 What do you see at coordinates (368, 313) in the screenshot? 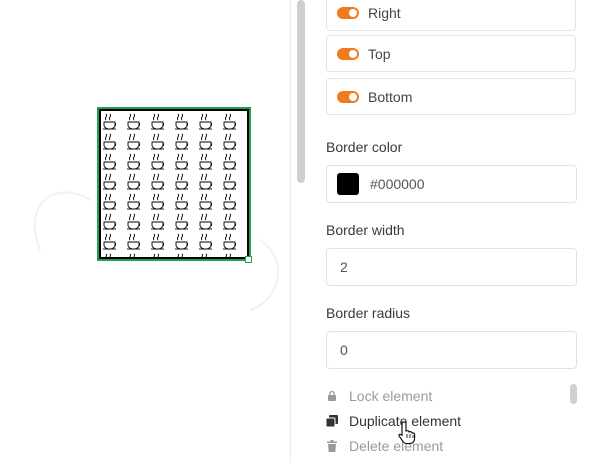
I see `border-radius-label: Border radius` at bounding box center [368, 313].